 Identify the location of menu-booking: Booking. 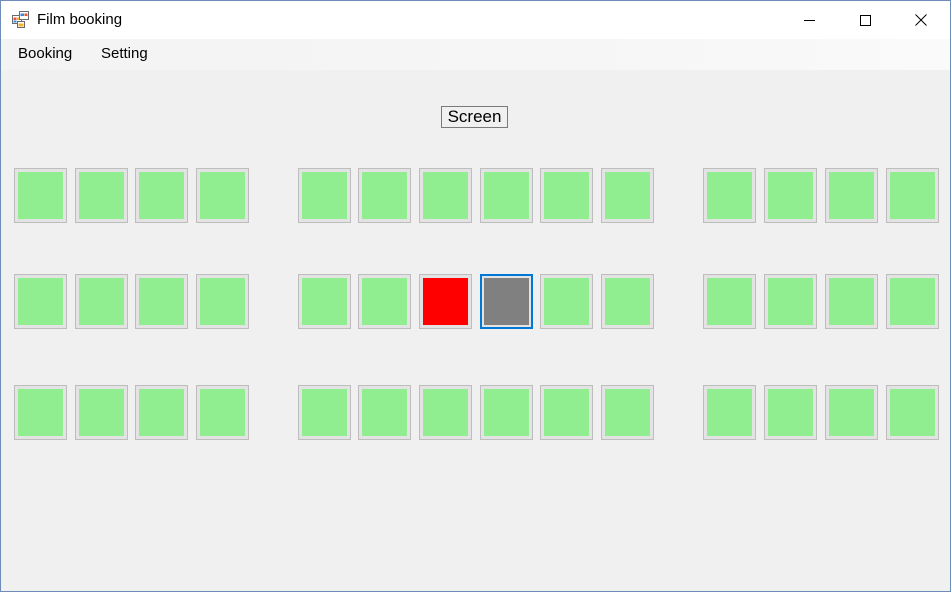
(45, 54).